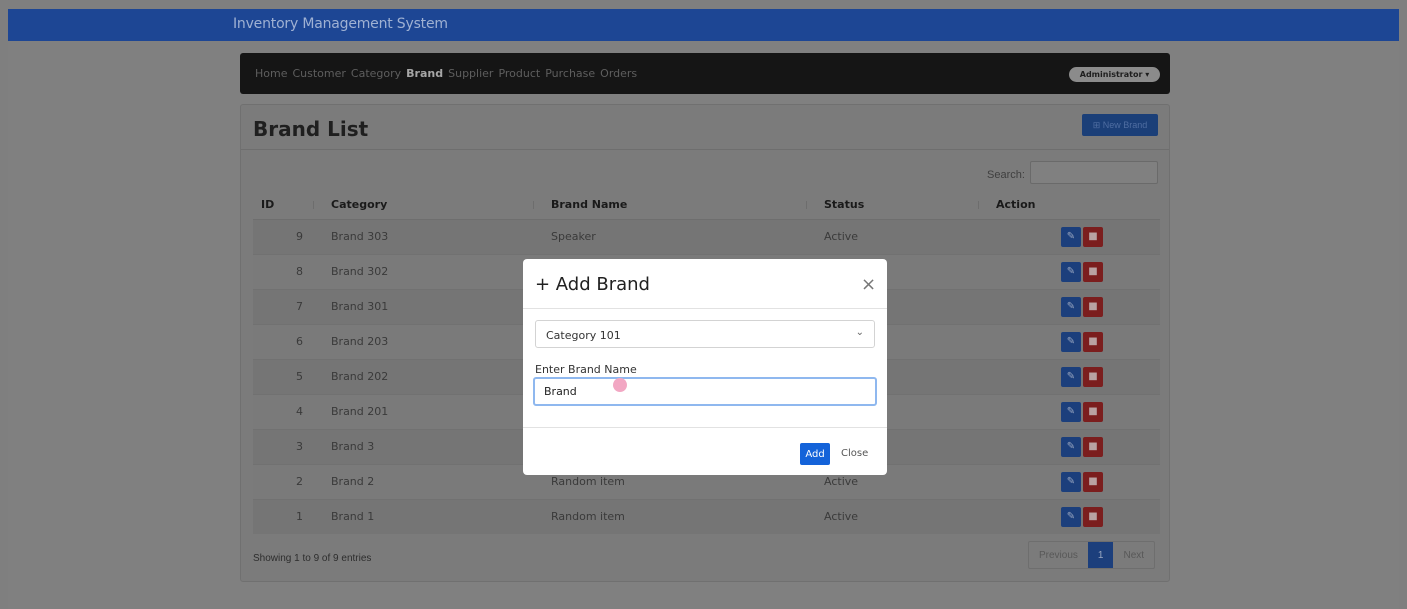 The image size is (1407, 609). What do you see at coordinates (815, 454) in the screenshot?
I see `add-button: Add` at bounding box center [815, 454].